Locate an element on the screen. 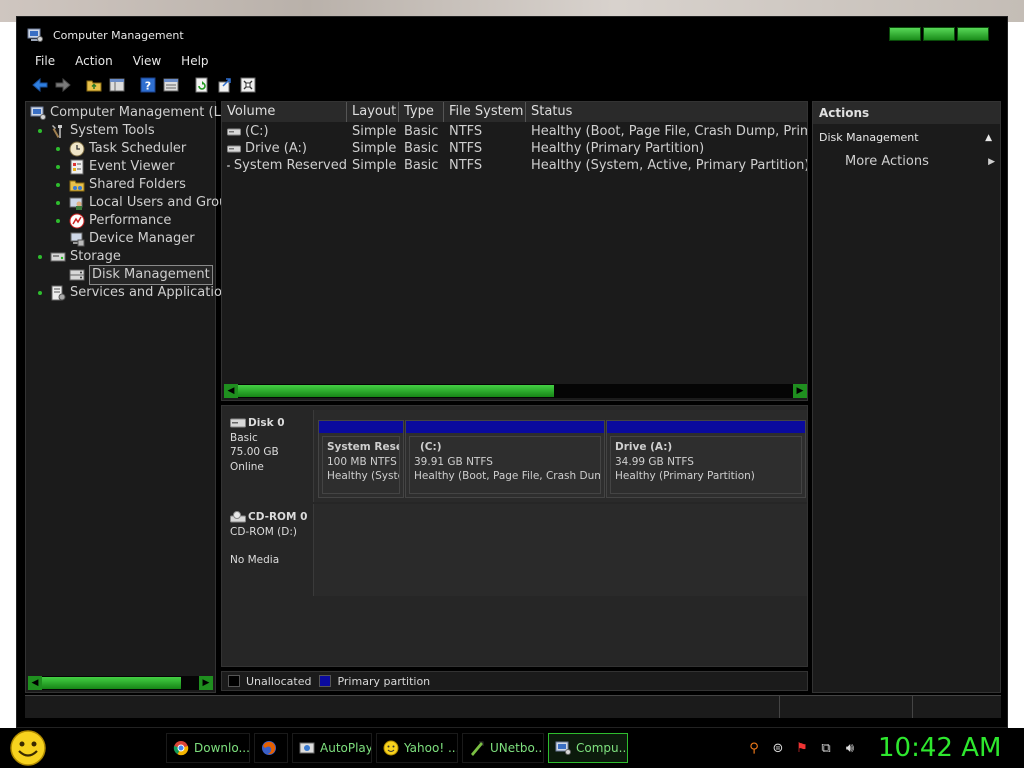  menu-help: Help is located at coordinates (194, 61).